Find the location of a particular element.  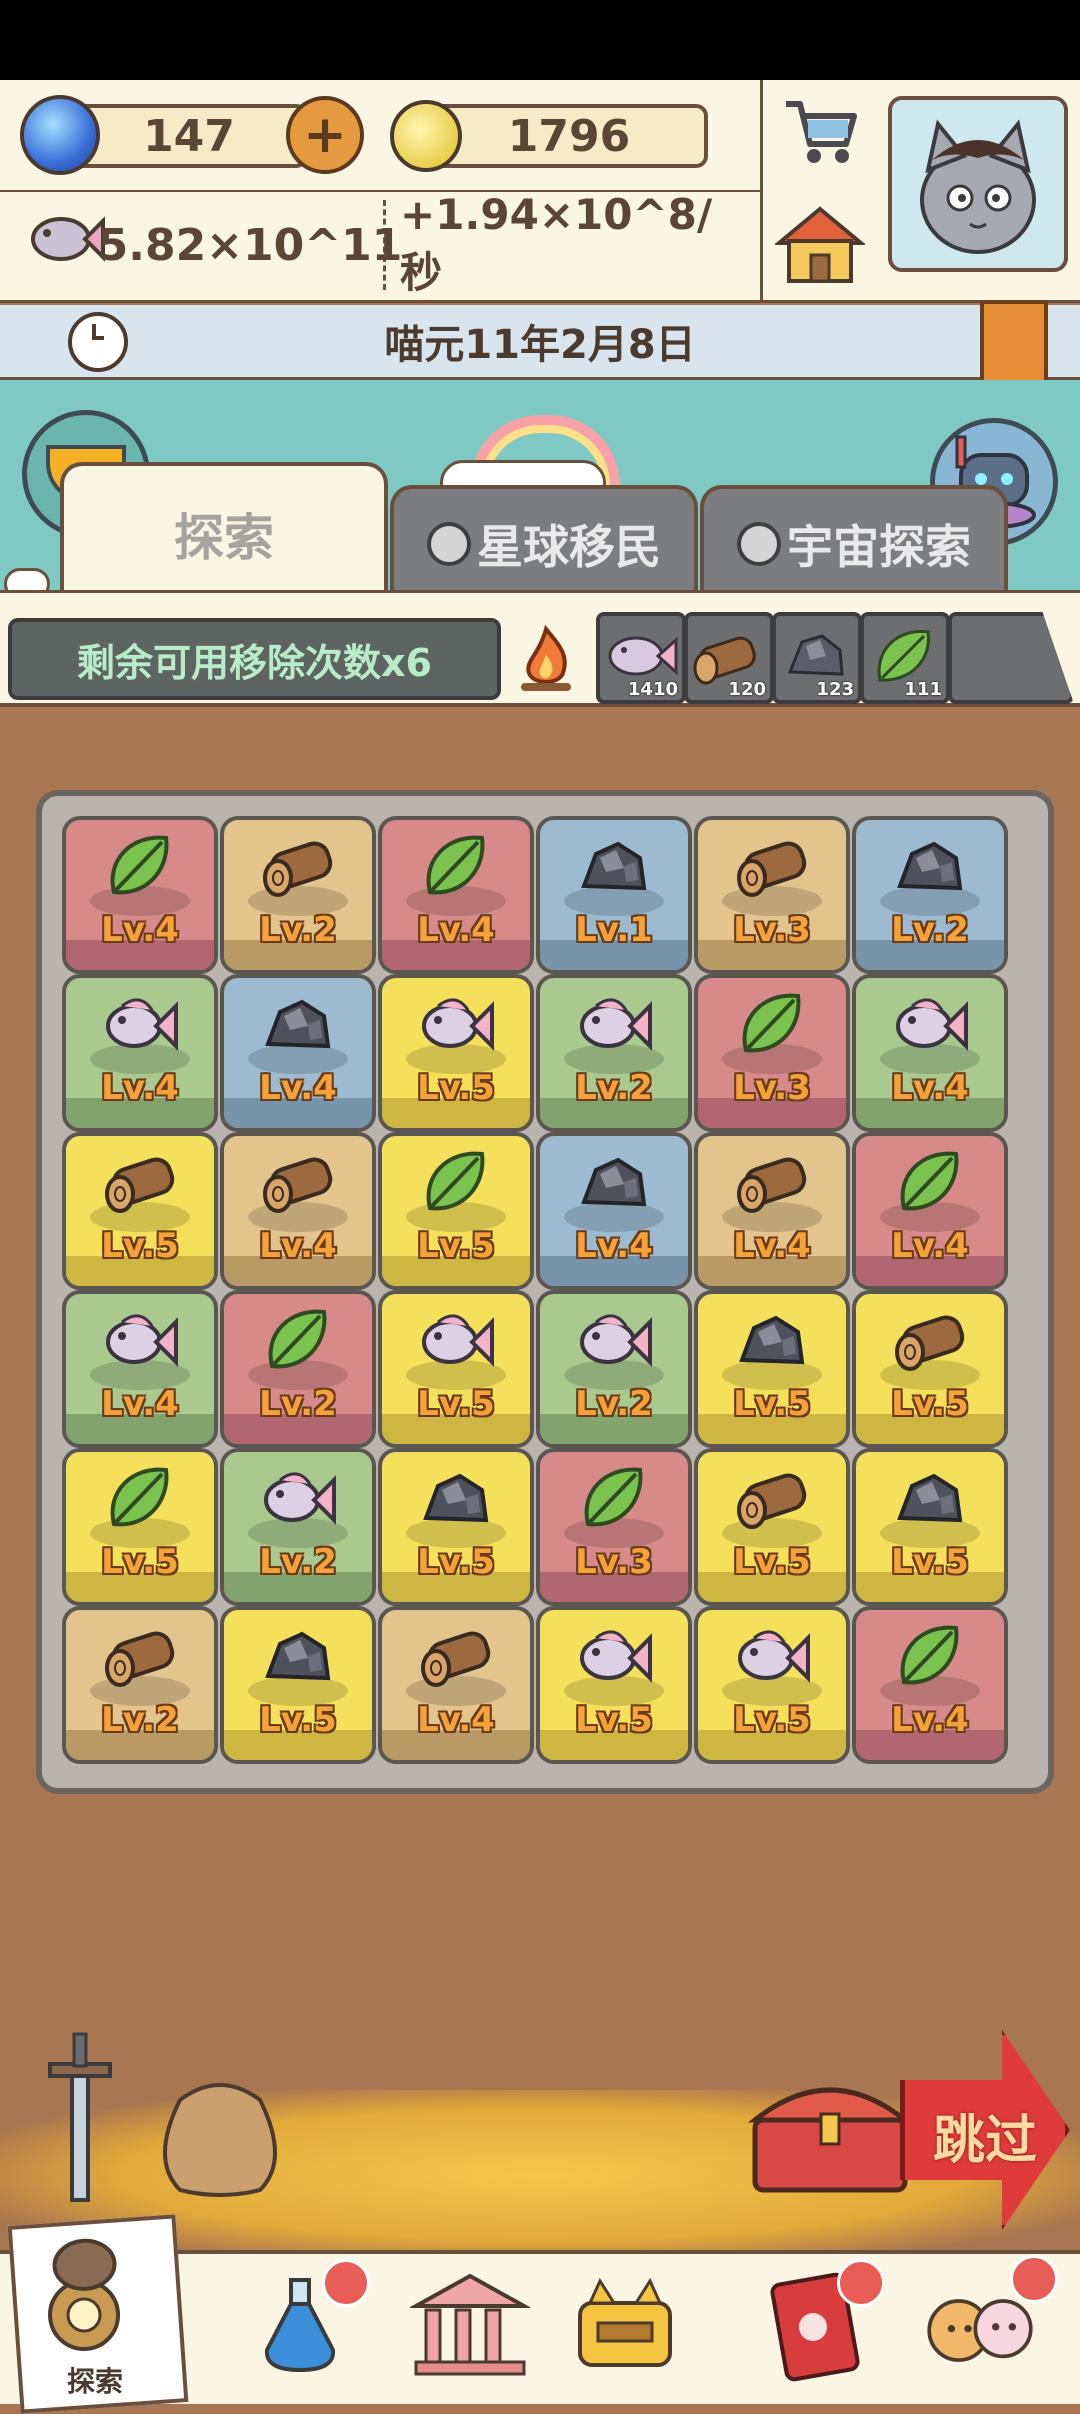

board-tile-stone: Lv.1 is located at coordinates (614, 895).